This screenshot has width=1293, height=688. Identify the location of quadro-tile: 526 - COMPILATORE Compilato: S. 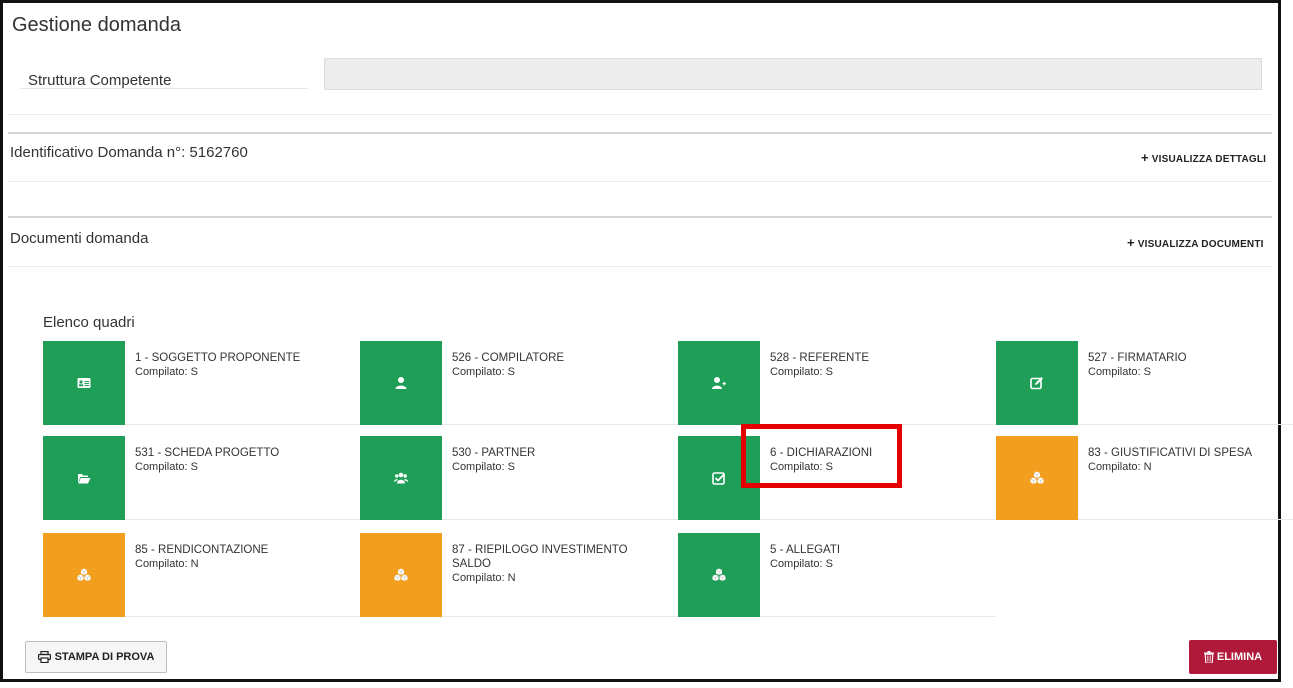
(519, 383).